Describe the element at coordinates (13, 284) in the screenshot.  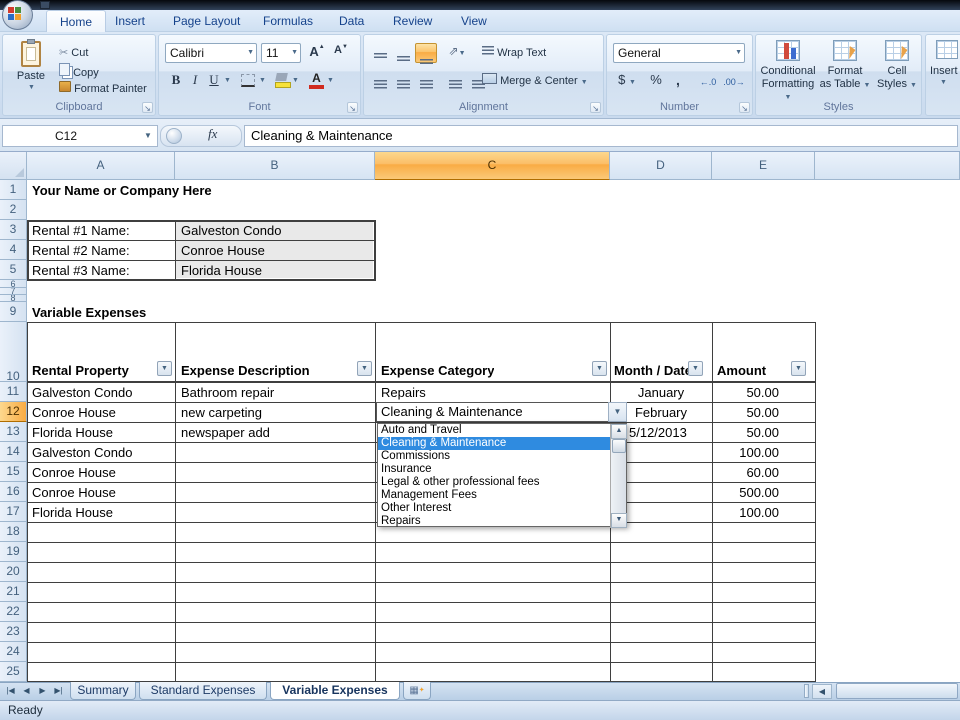
I see `row-header-6: 6` at that location.